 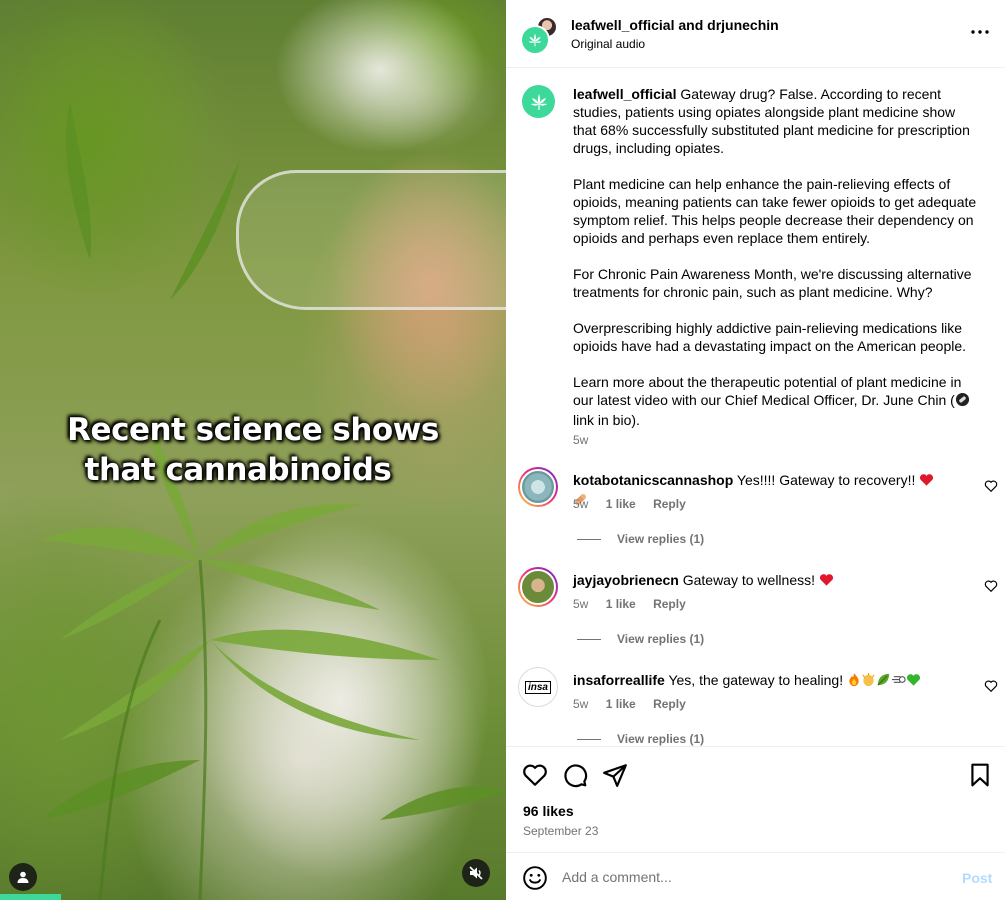 I want to click on post-date: September 23, so click(x=561, y=831).